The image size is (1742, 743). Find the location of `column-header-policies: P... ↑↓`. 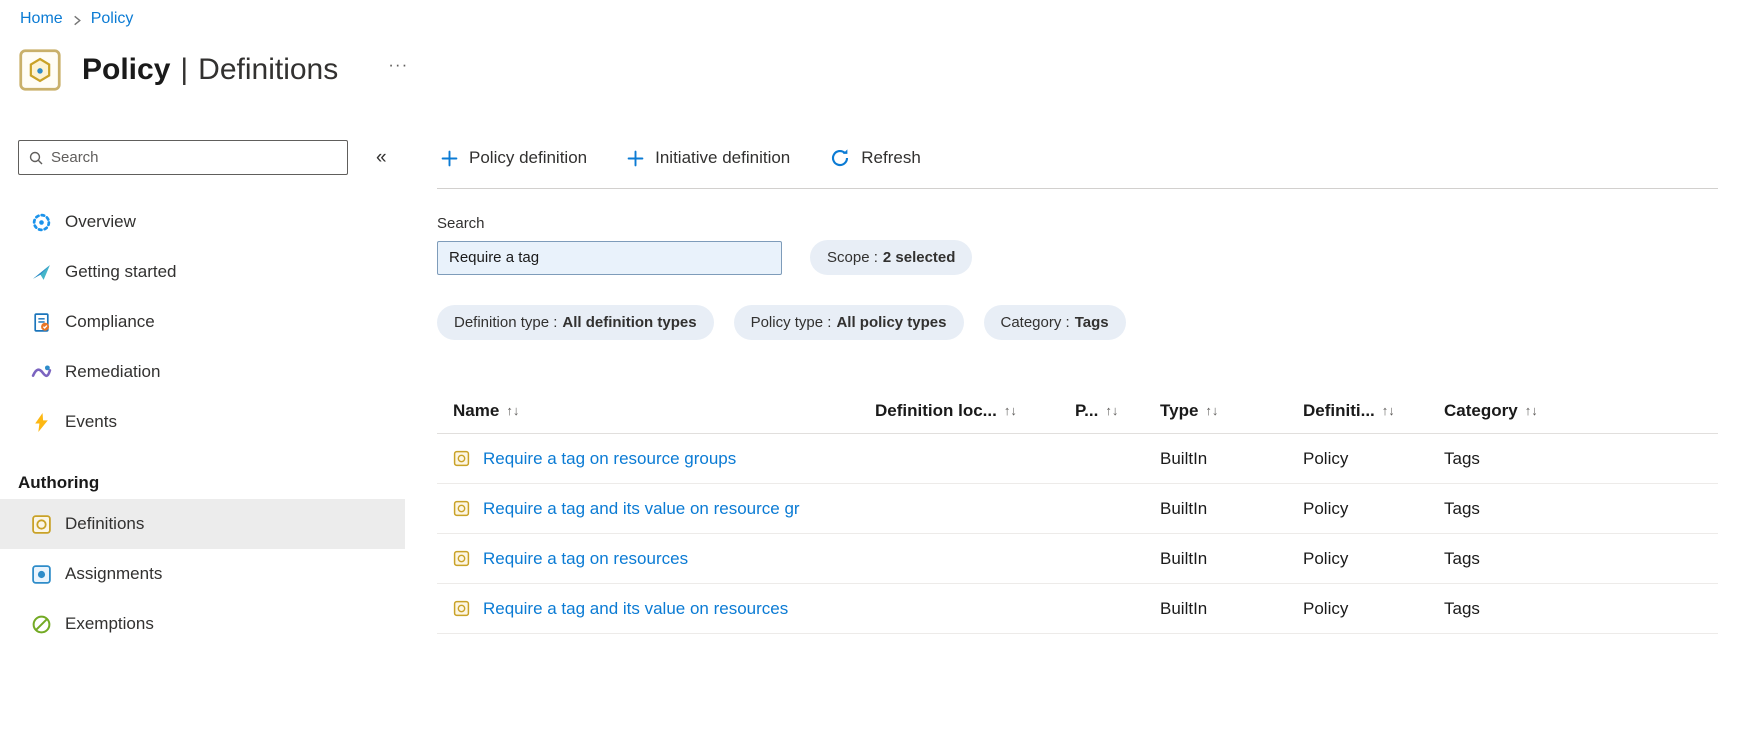

column-header-policies: P... ↑↓ is located at coordinates (1117, 411).